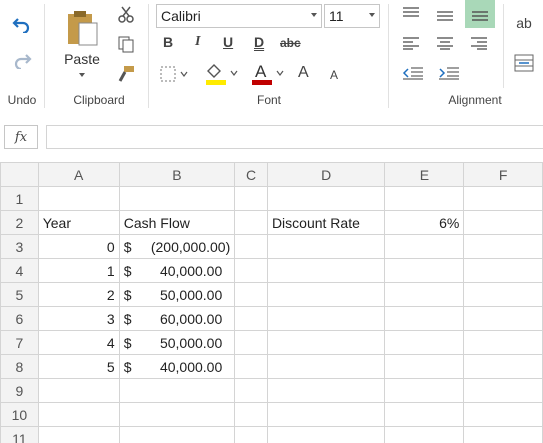  What do you see at coordinates (177, 342) in the screenshot?
I see `cell-B7: $50,000.00` at bounding box center [177, 342].